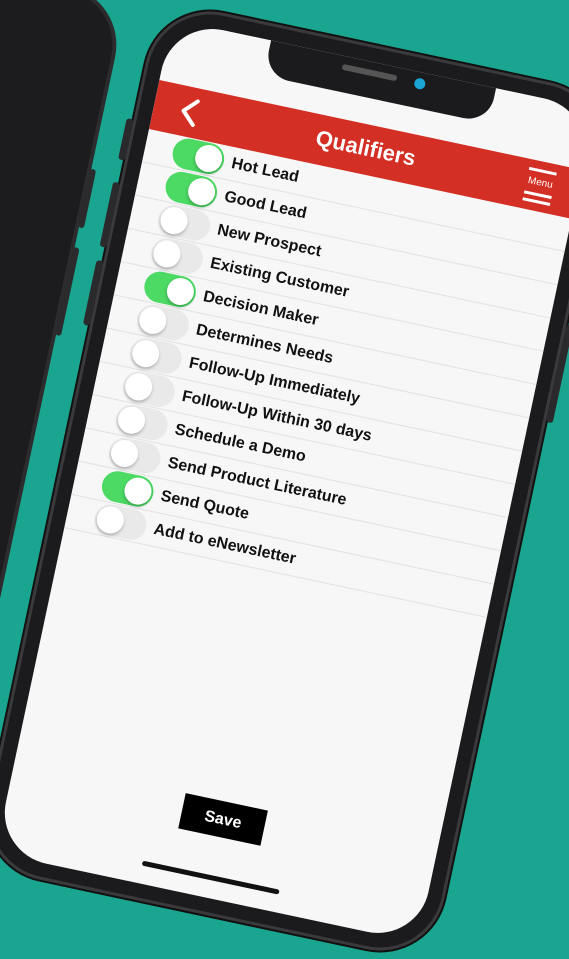  Describe the element at coordinates (539, 186) in the screenshot. I see `menu-button: Menu` at that location.